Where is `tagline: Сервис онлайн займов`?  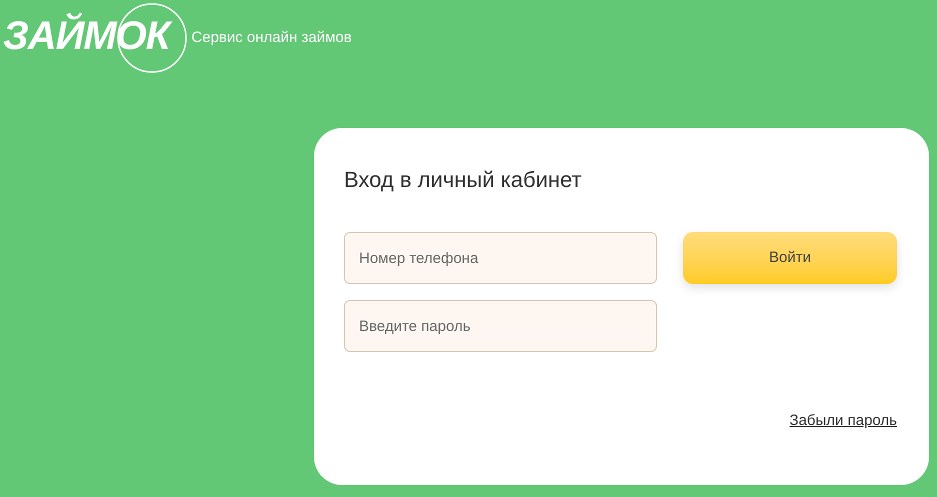
tagline: Сервис онлайн займов is located at coordinates (271, 38).